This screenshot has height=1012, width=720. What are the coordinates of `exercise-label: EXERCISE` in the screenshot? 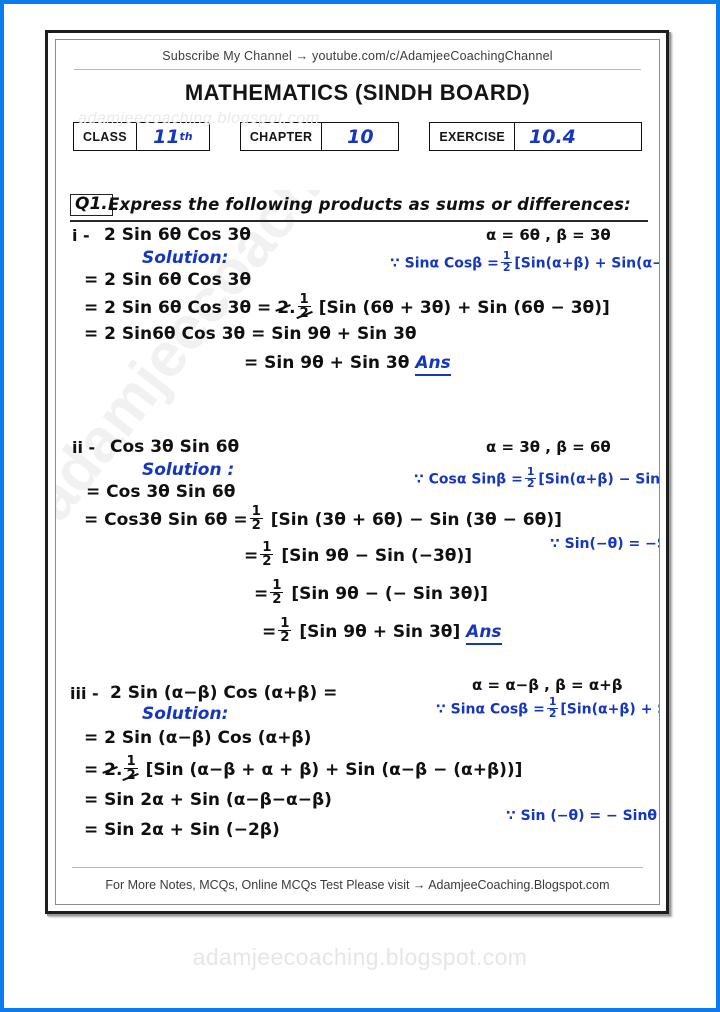 It's located at (472, 136).